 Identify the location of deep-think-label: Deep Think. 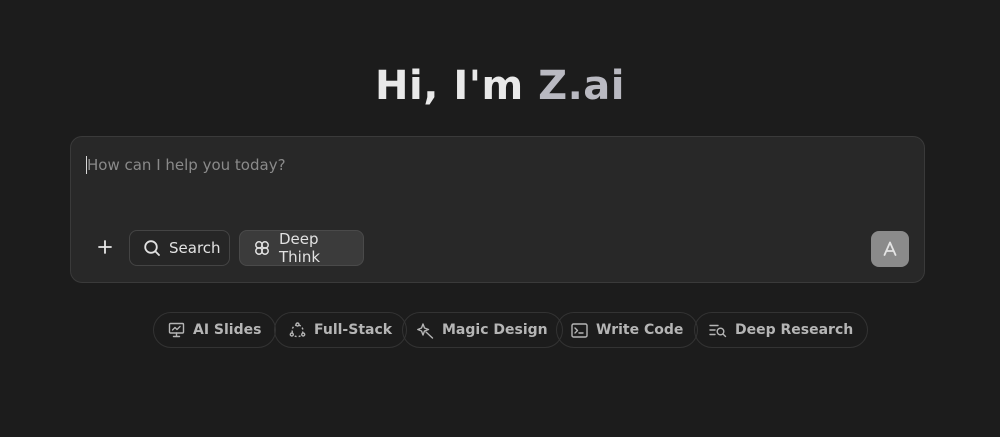
(300, 248).